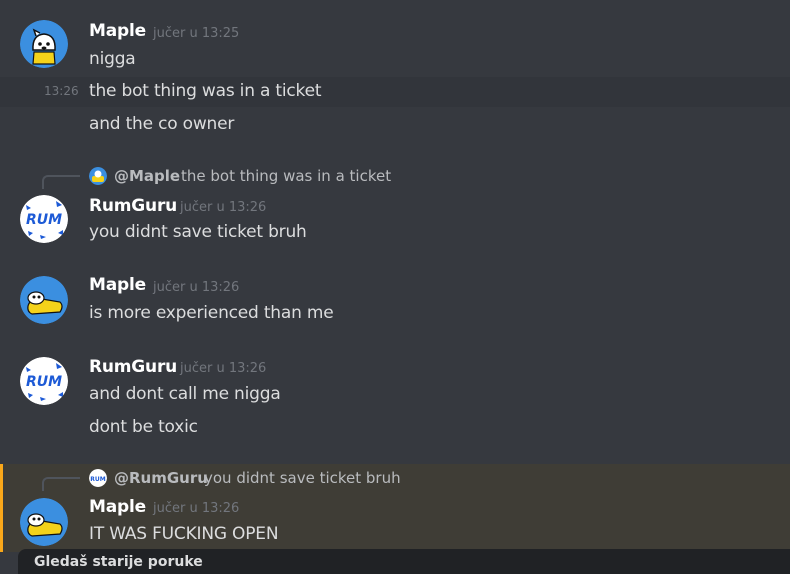  I want to click on message-text: you didnt save ticket bruh, so click(198, 232).